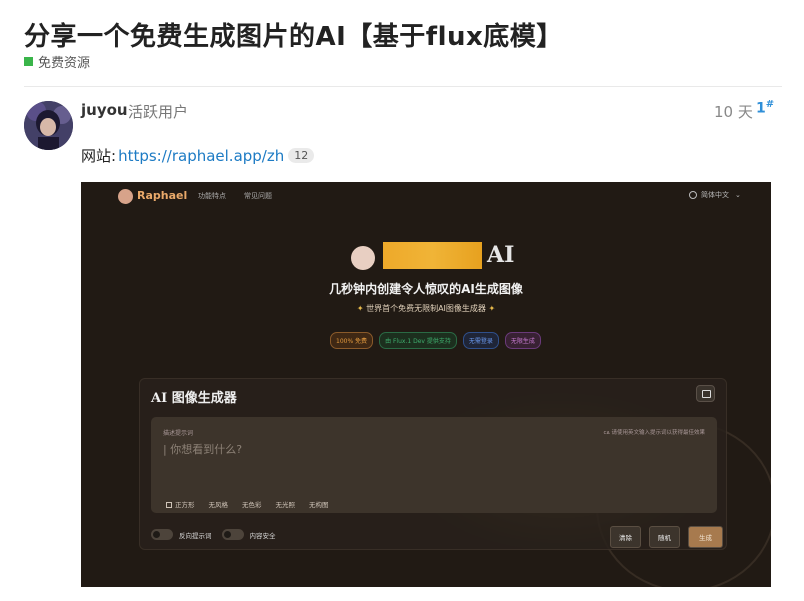  What do you see at coordinates (28, 61) in the screenshot?
I see `category-color-square` at bounding box center [28, 61].